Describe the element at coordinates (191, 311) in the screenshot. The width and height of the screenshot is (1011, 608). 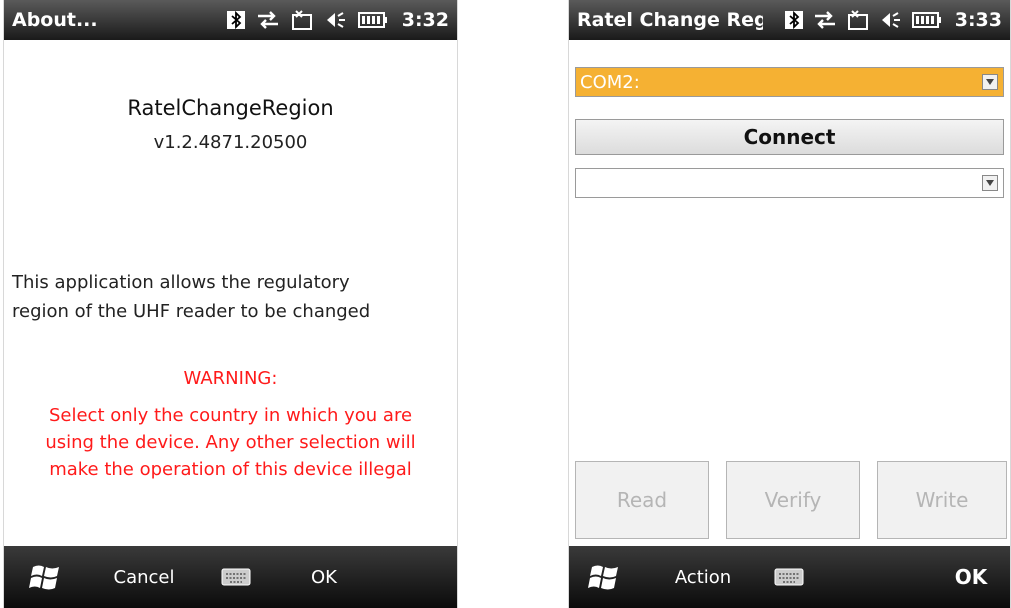
I see `description-line: region of the UHF reader to be changed` at that location.